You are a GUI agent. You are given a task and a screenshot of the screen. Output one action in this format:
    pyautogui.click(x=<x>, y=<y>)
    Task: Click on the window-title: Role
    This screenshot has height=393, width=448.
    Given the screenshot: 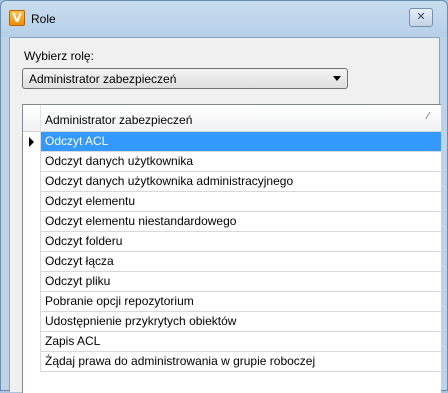 What is the action you would take?
    pyautogui.click(x=43, y=19)
    